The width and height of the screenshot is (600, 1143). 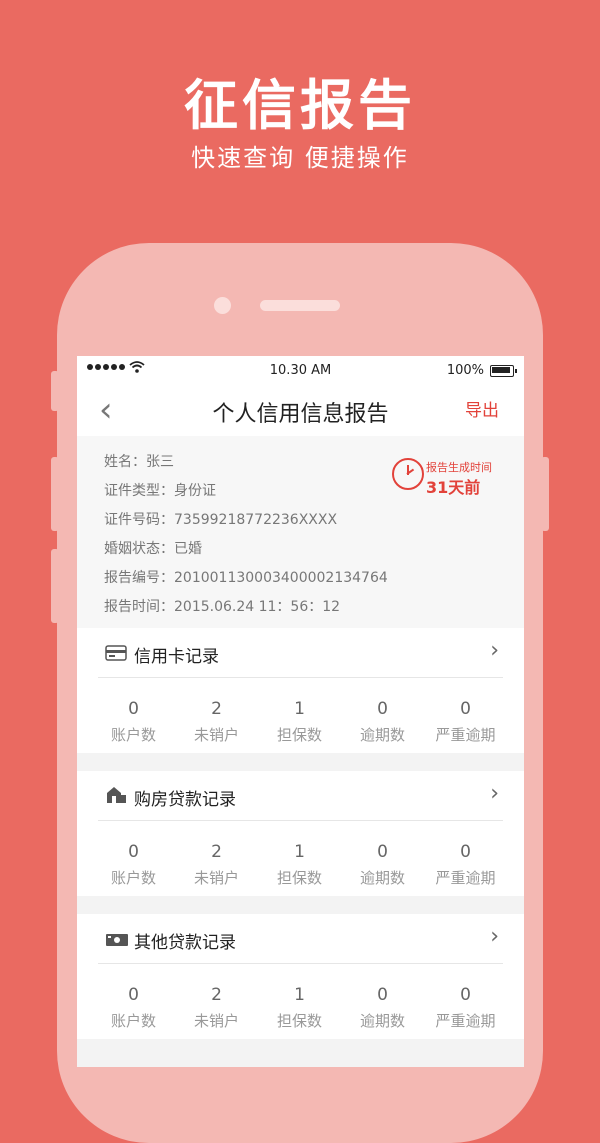 I want to click on info-id-number: 证件号码：73599218772236XXXX, so click(x=221, y=520).